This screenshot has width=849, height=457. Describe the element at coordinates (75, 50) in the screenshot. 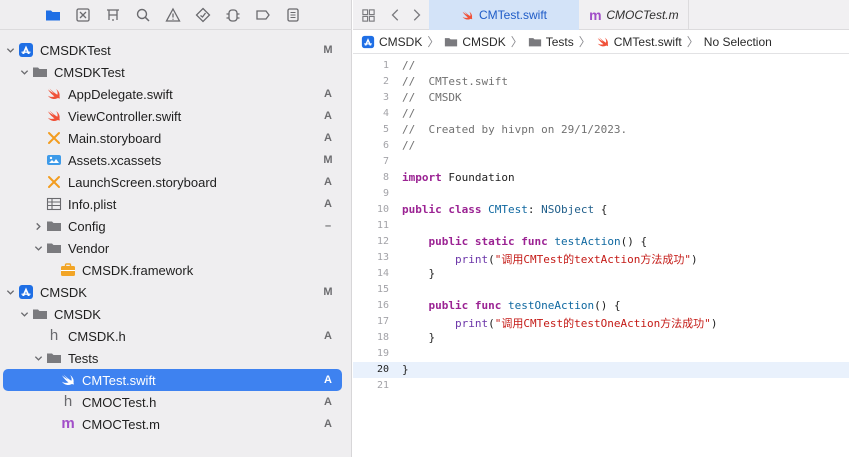

I see `tree-row-label: CMSDKTest` at that location.